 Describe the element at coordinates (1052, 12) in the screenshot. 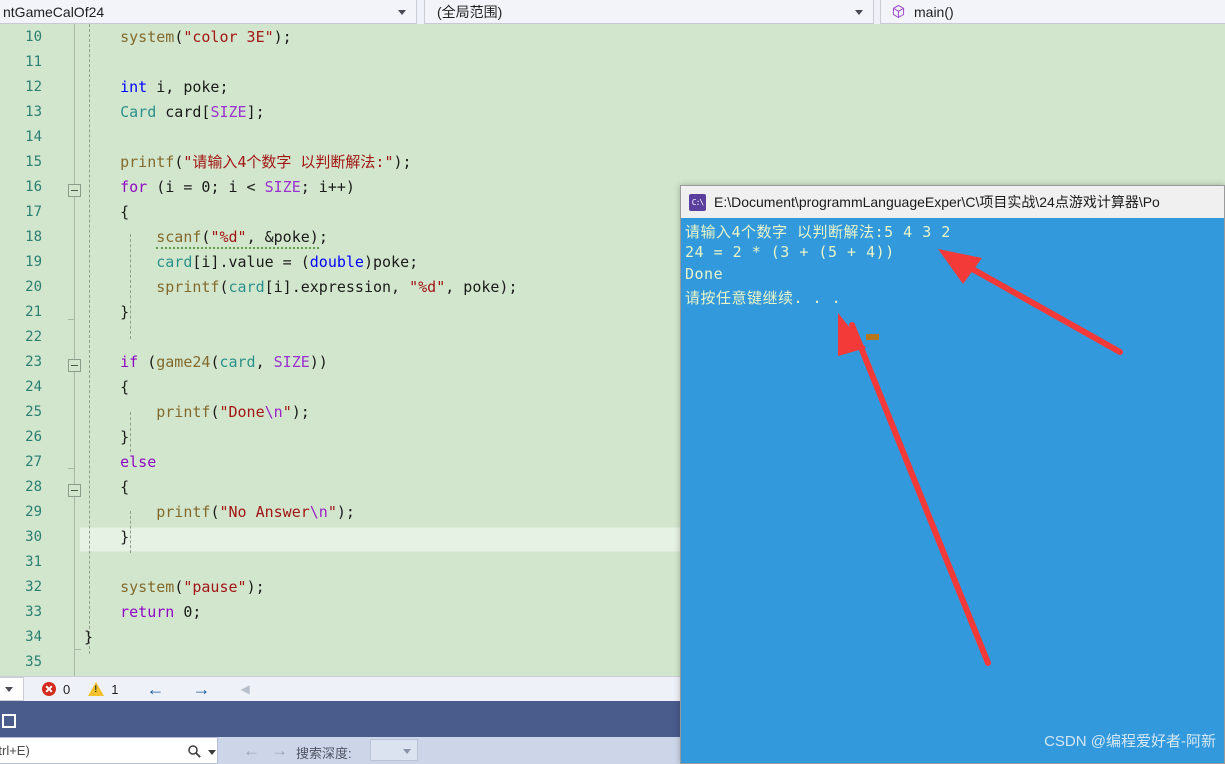

I see `member-dropdown: main()` at that location.